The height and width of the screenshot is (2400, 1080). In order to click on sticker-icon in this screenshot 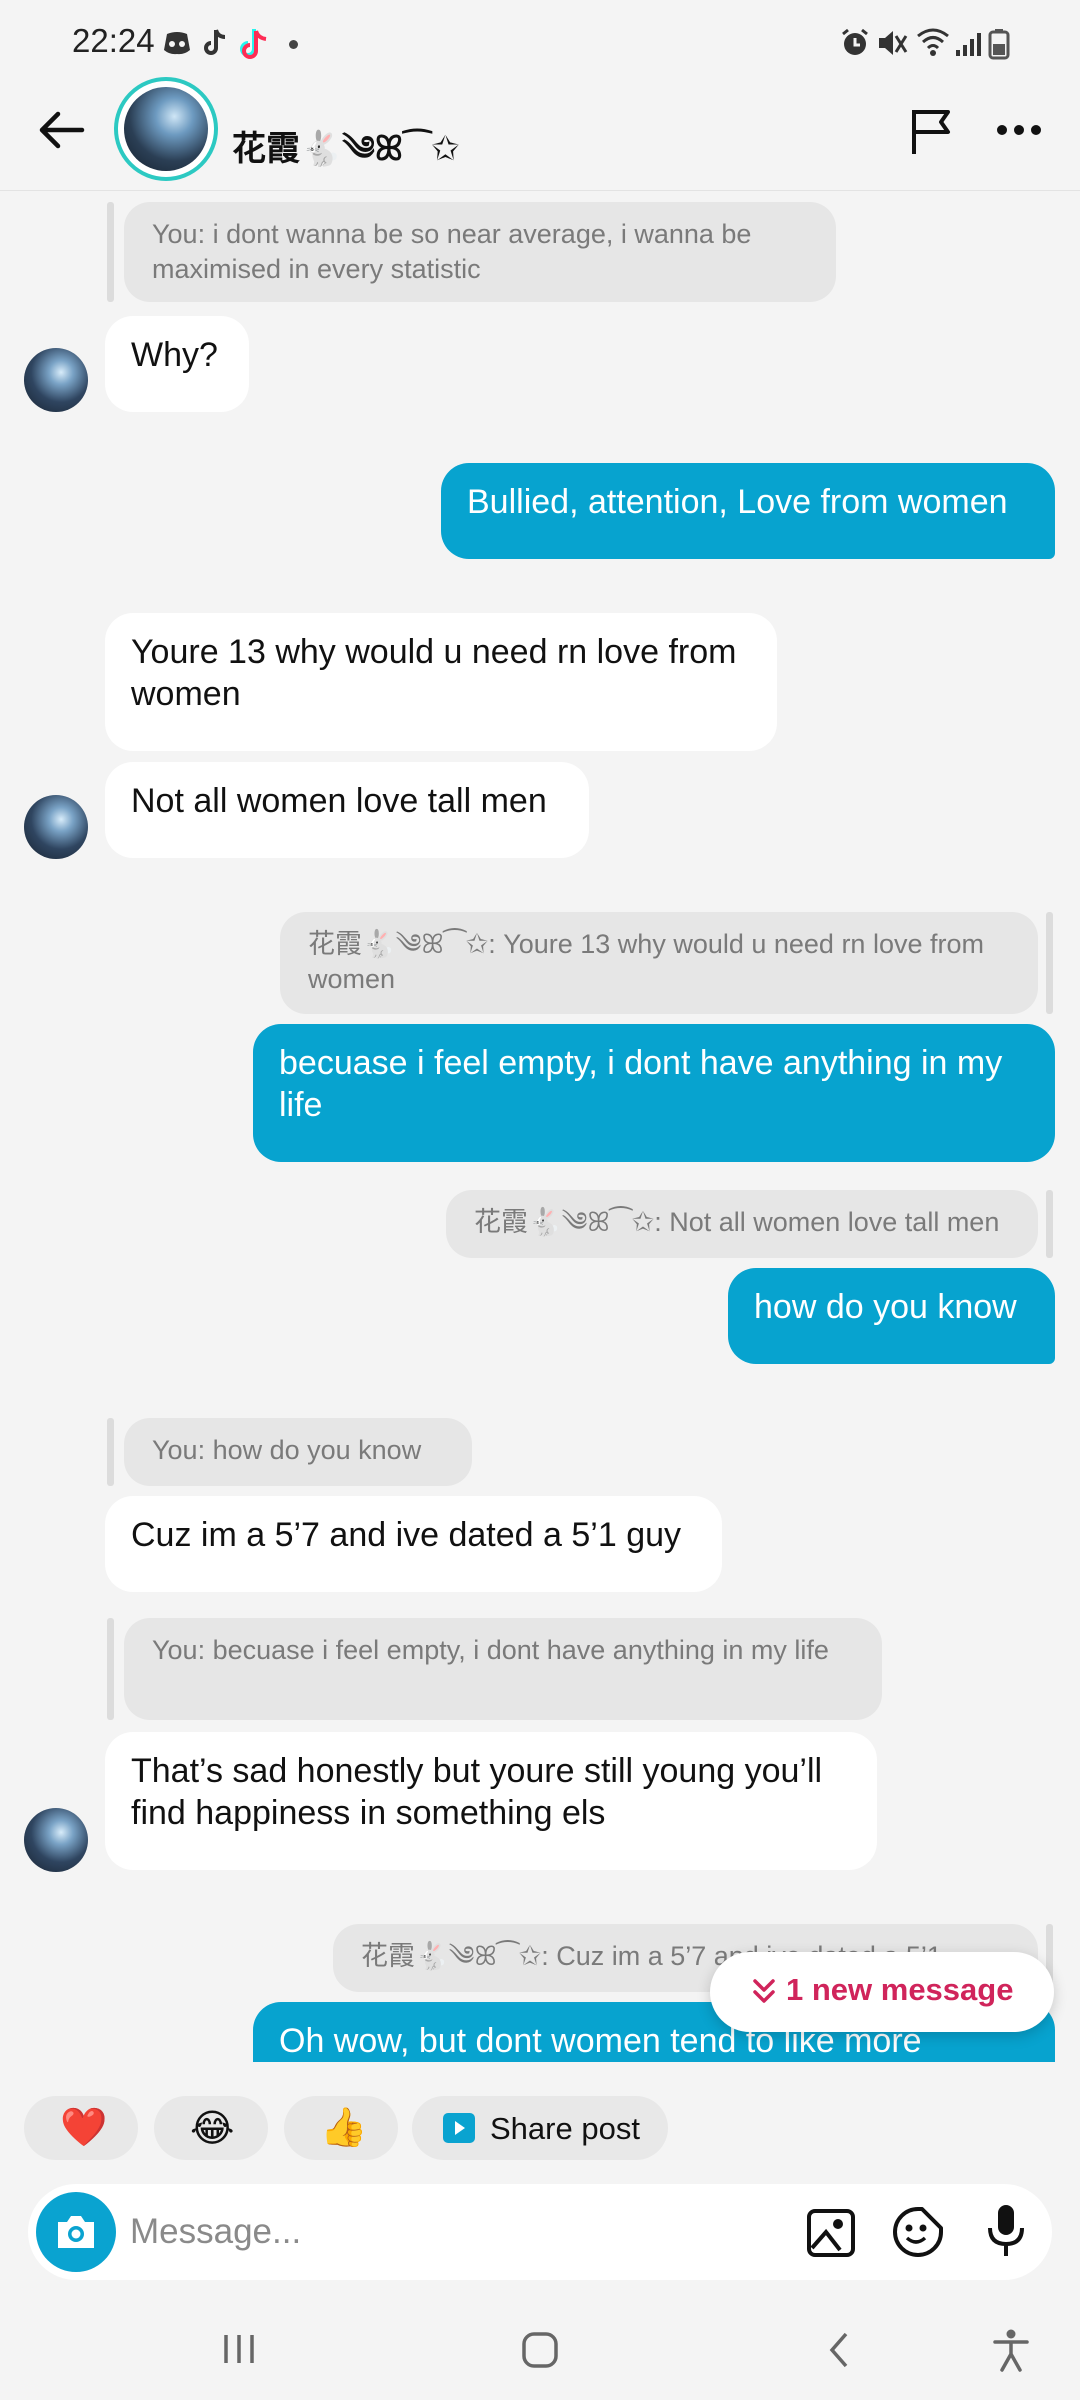, I will do `click(918, 2232)`.